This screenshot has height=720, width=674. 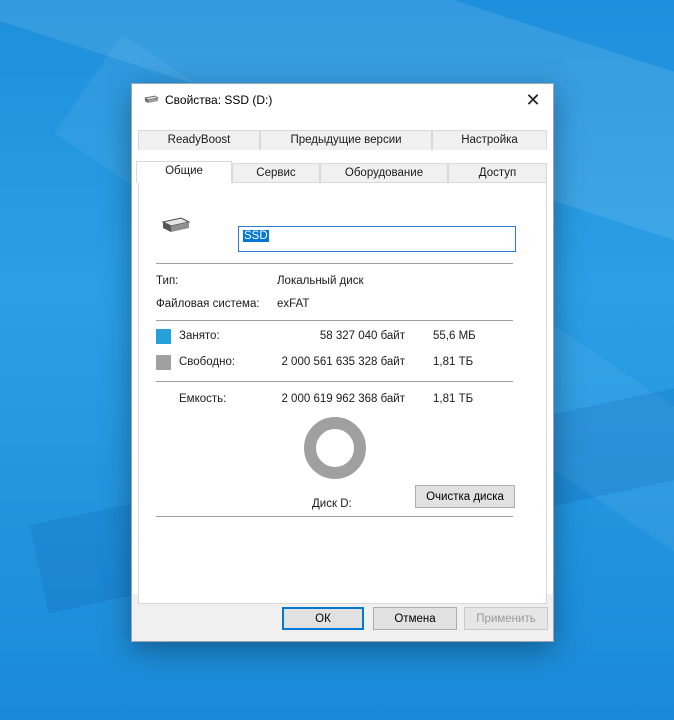 I want to click on type-label: Тип:, so click(x=167, y=281).